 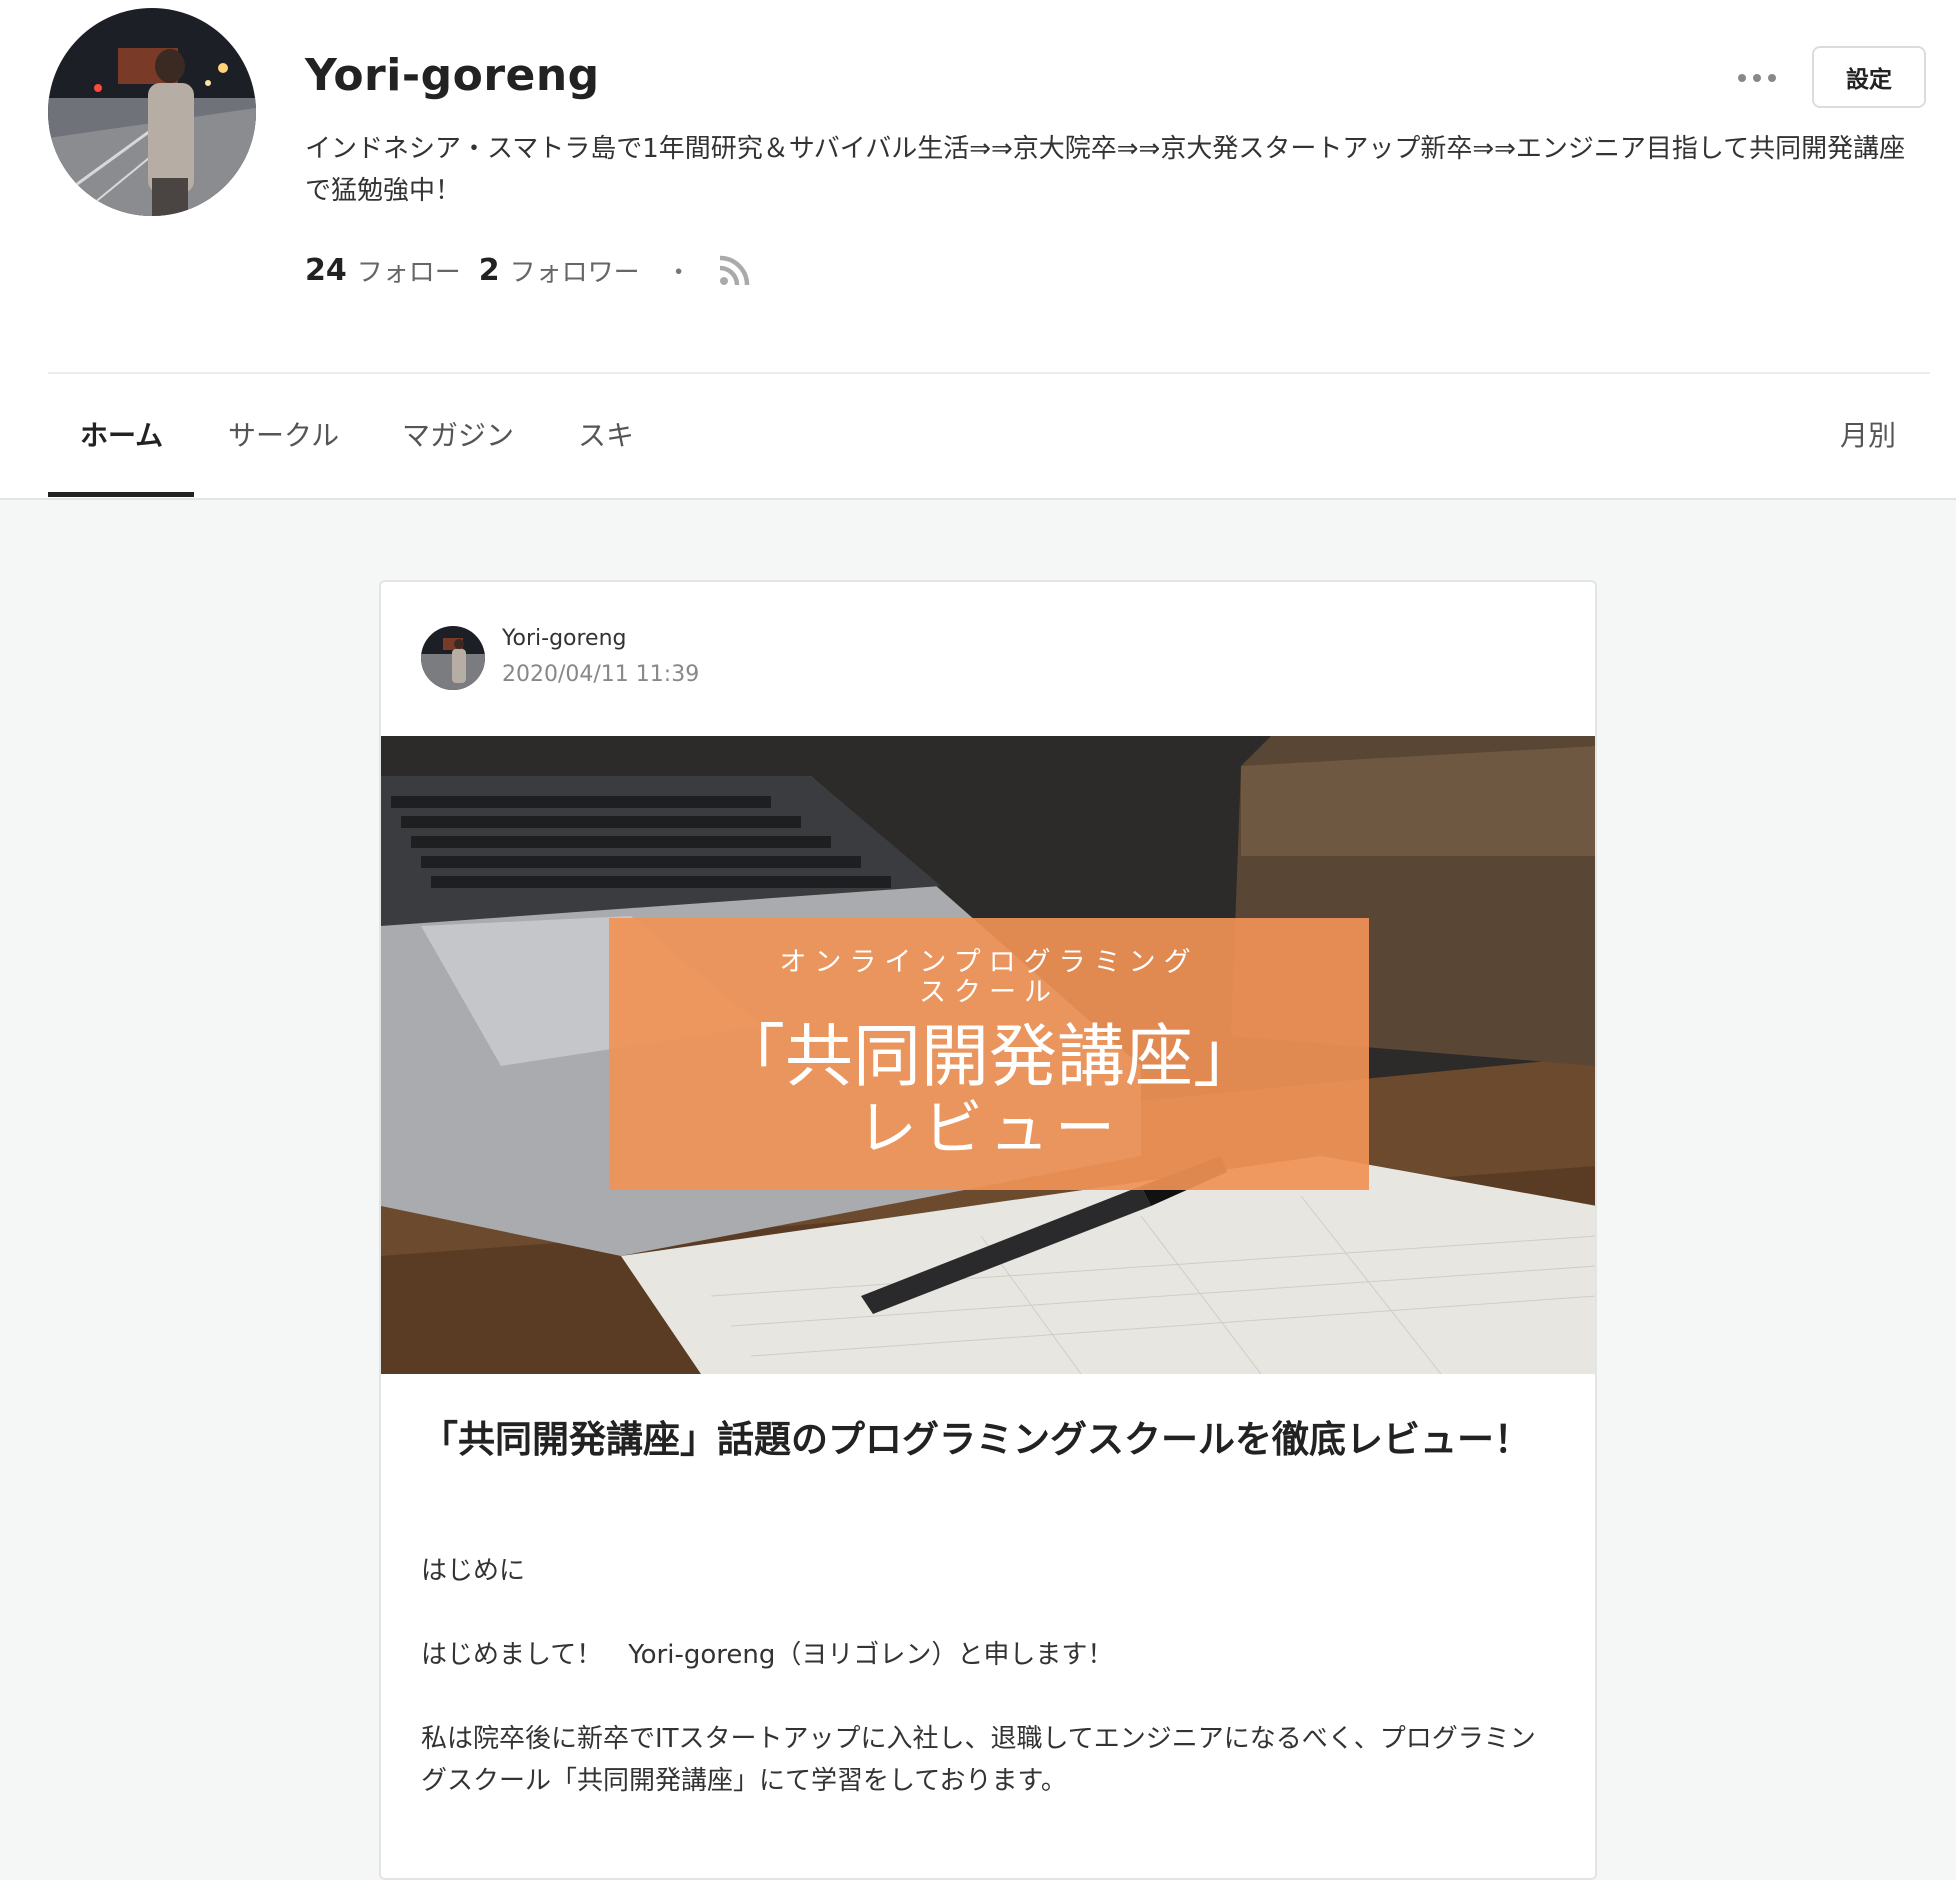 What do you see at coordinates (1869, 77) in the screenshot?
I see `settings-button: 設定` at bounding box center [1869, 77].